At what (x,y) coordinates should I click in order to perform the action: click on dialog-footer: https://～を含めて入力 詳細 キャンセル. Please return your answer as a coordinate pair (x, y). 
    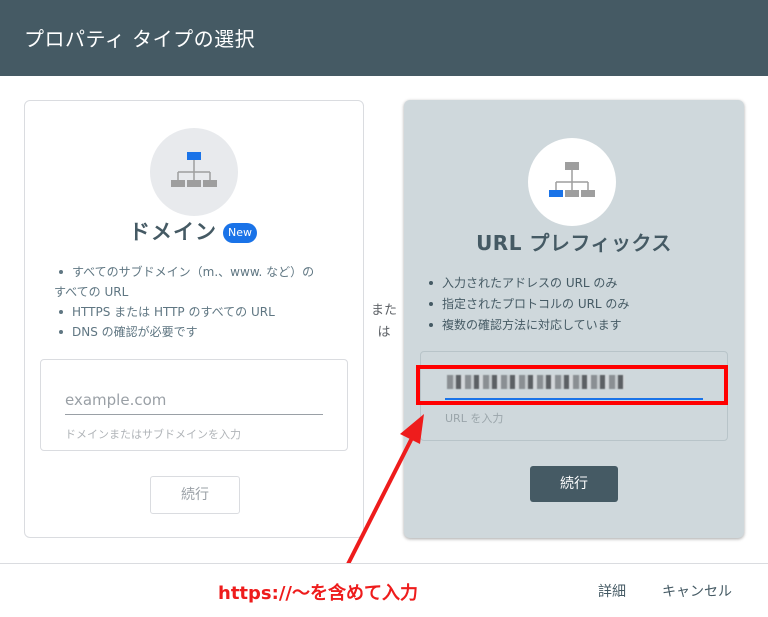
    Looking at the image, I should click on (384, 590).